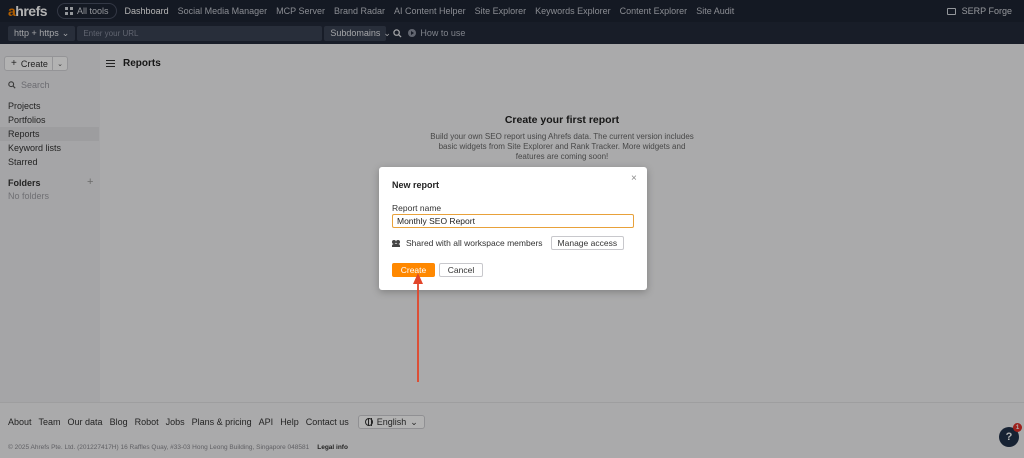 The image size is (1024, 458). Describe the element at coordinates (417, 208) in the screenshot. I see `report-name-label: Report name` at that location.